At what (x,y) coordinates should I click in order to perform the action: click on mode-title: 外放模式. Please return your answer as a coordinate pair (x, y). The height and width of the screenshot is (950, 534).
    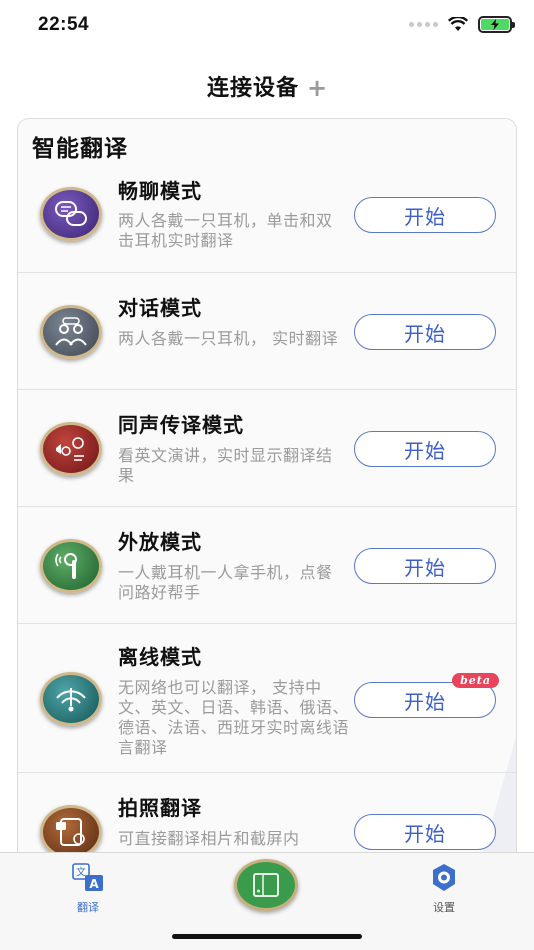
    Looking at the image, I should click on (160, 542).